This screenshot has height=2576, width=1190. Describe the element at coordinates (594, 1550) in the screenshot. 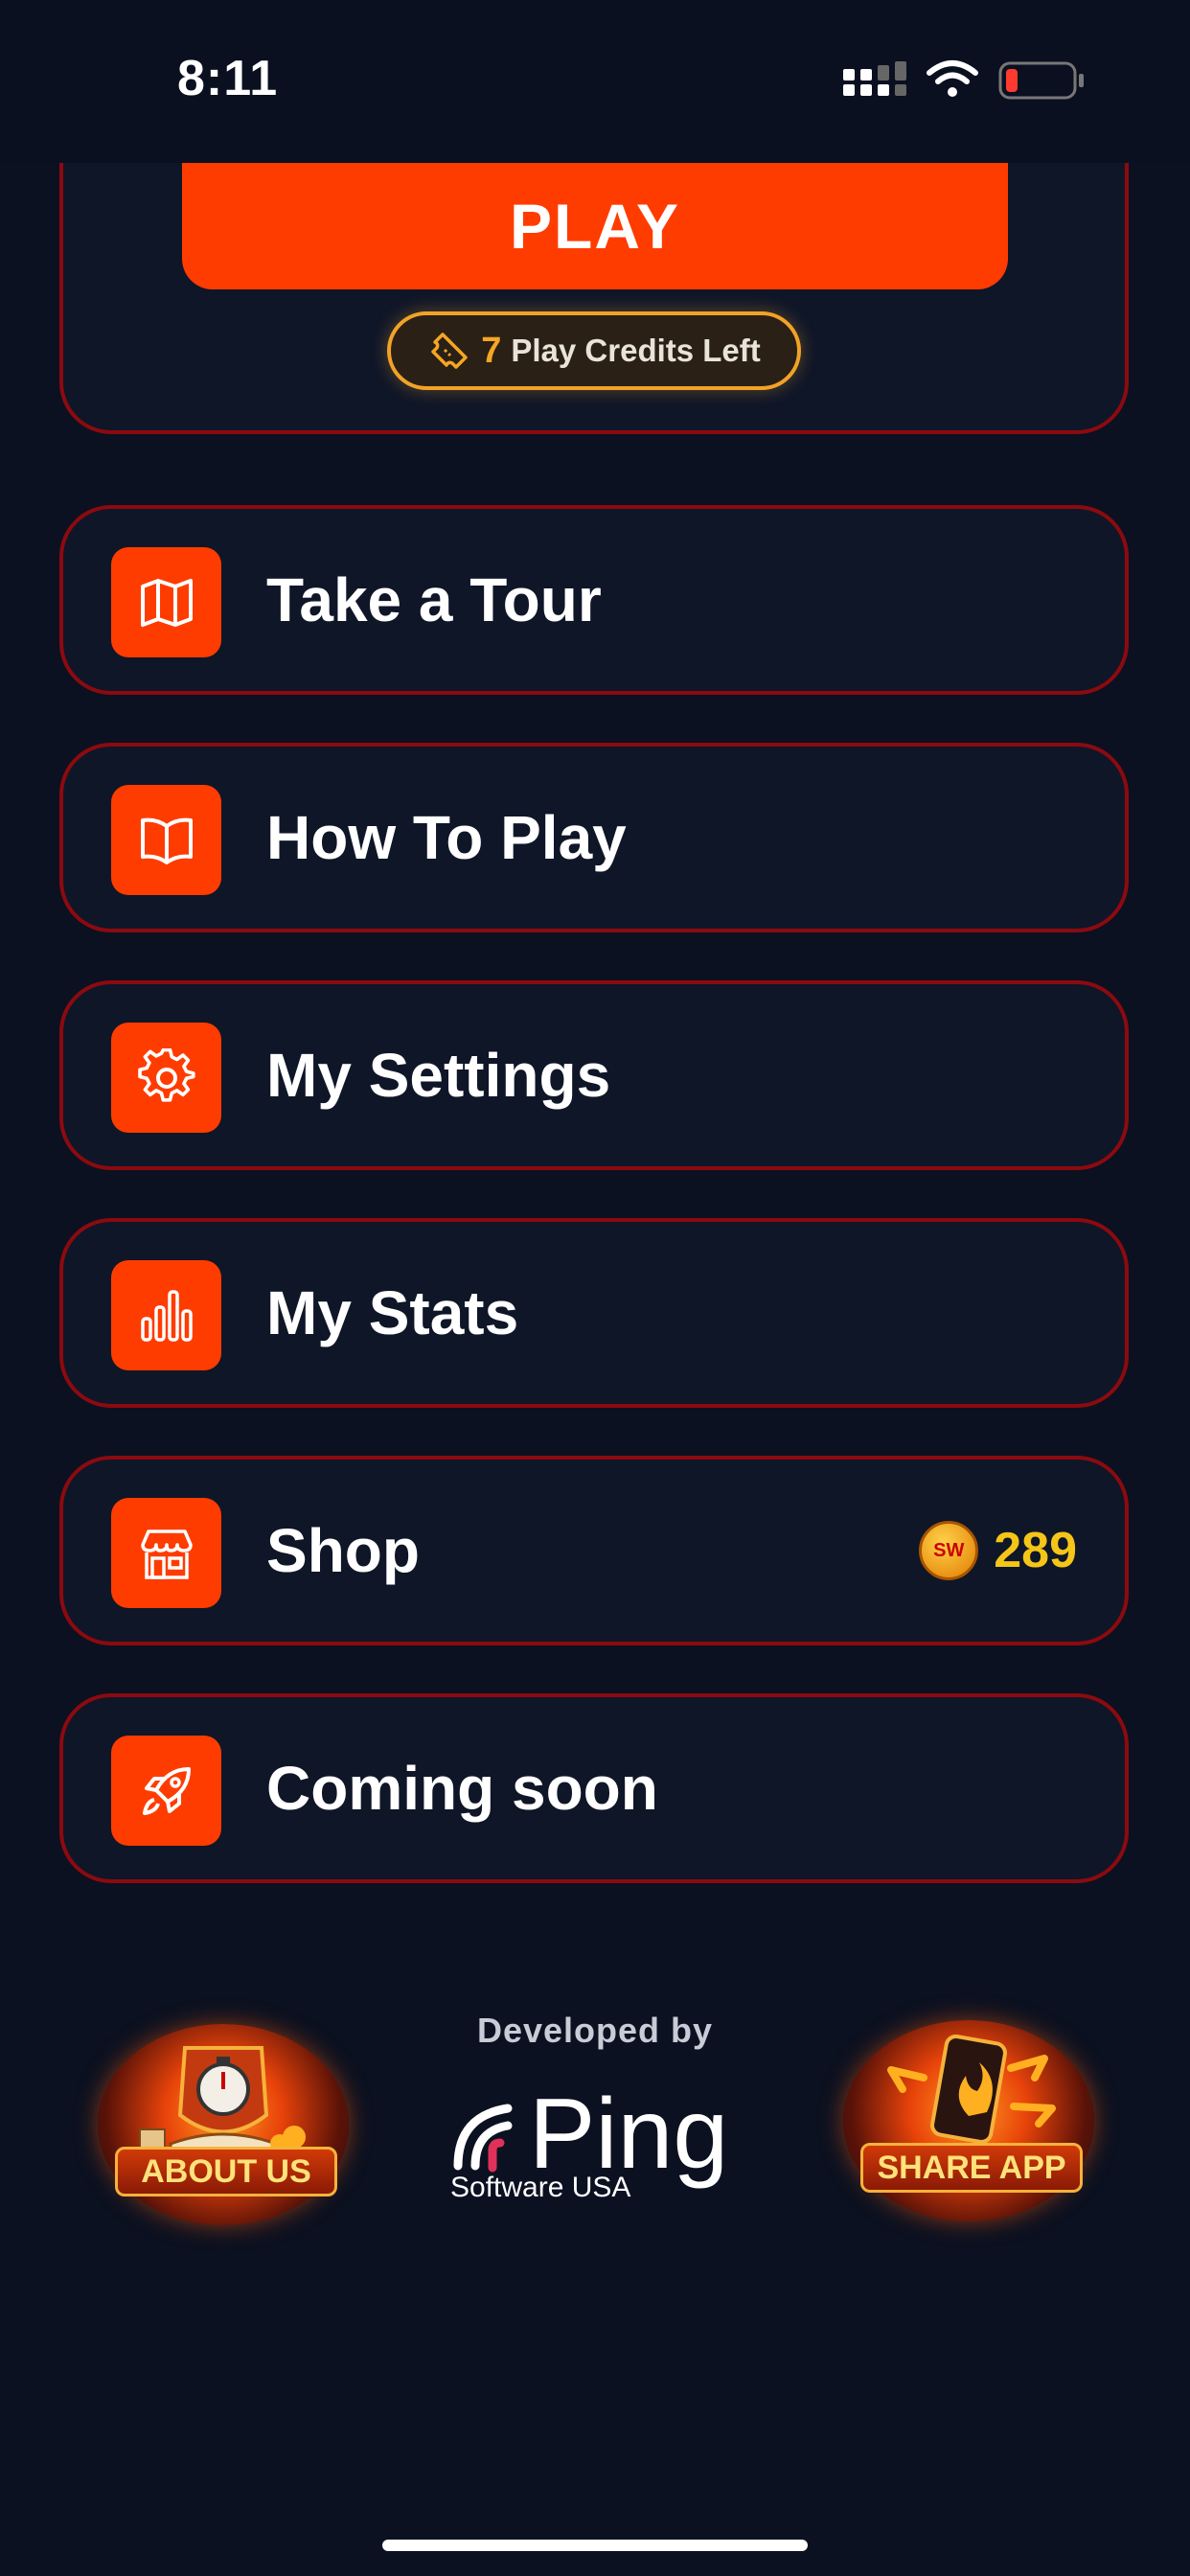

I see `menu-item-shop: Shop SW 289` at that location.